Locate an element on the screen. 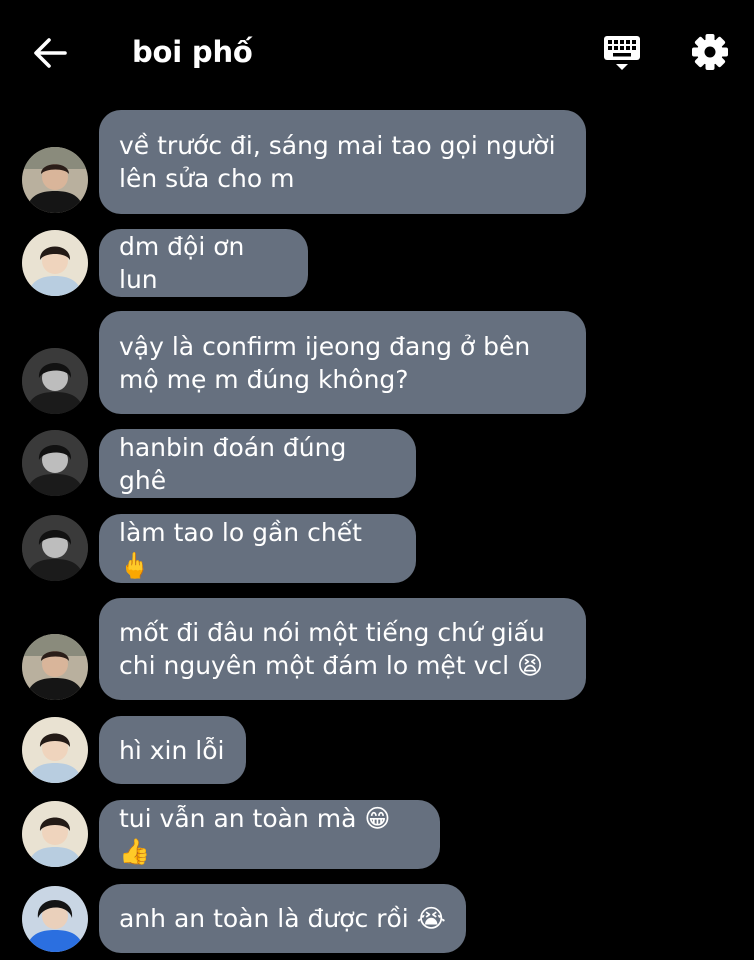  message-bubble: hì xin lỗi is located at coordinates (172, 750).